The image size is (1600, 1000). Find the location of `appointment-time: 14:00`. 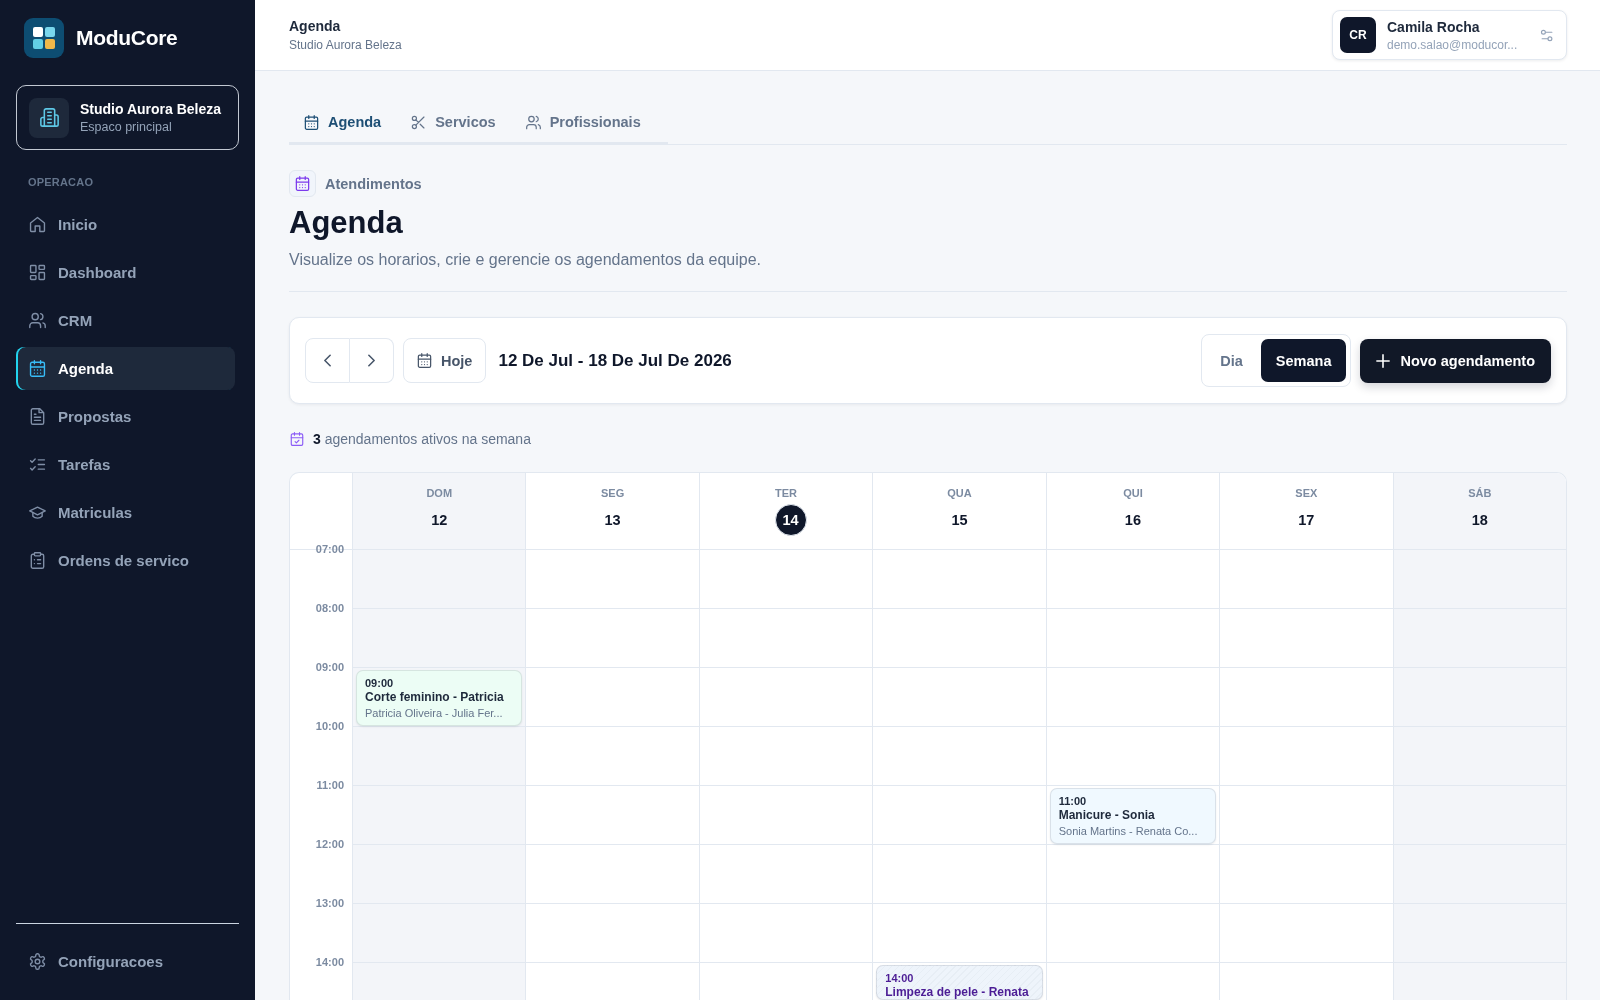

appointment-time: 14:00 is located at coordinates (900, 978).